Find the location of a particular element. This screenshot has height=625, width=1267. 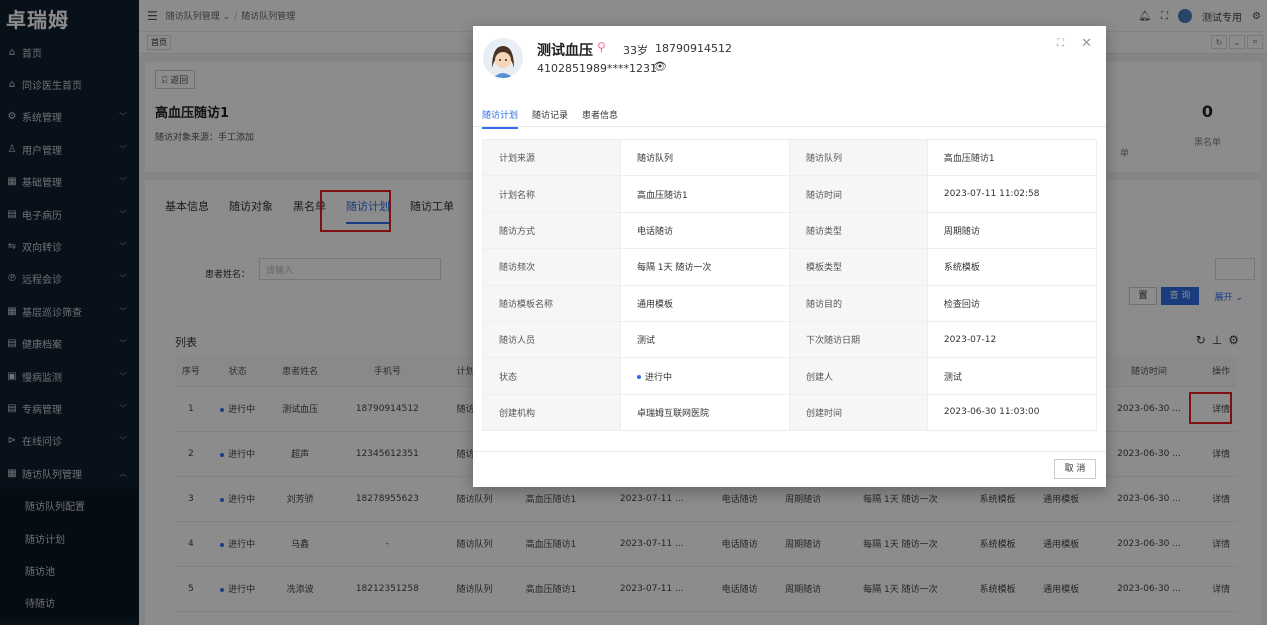

field-label: 创建人 is located at coordinates (858, 376).